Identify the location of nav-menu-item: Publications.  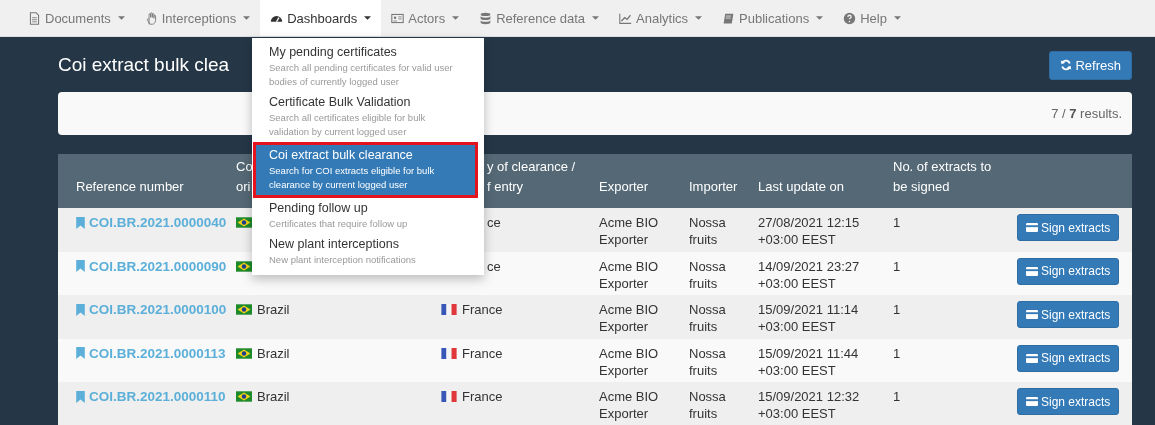
(773, 18).